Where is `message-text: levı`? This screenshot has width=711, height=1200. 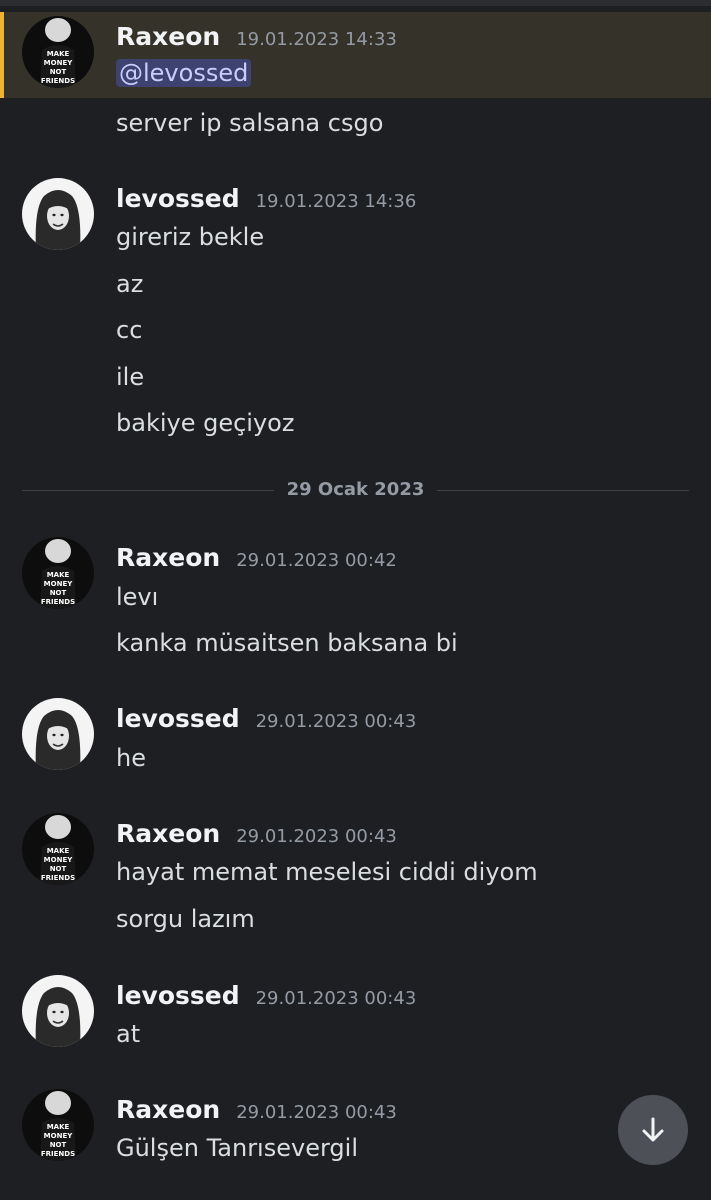 message-text: levı is located at coordinates (137, 597).